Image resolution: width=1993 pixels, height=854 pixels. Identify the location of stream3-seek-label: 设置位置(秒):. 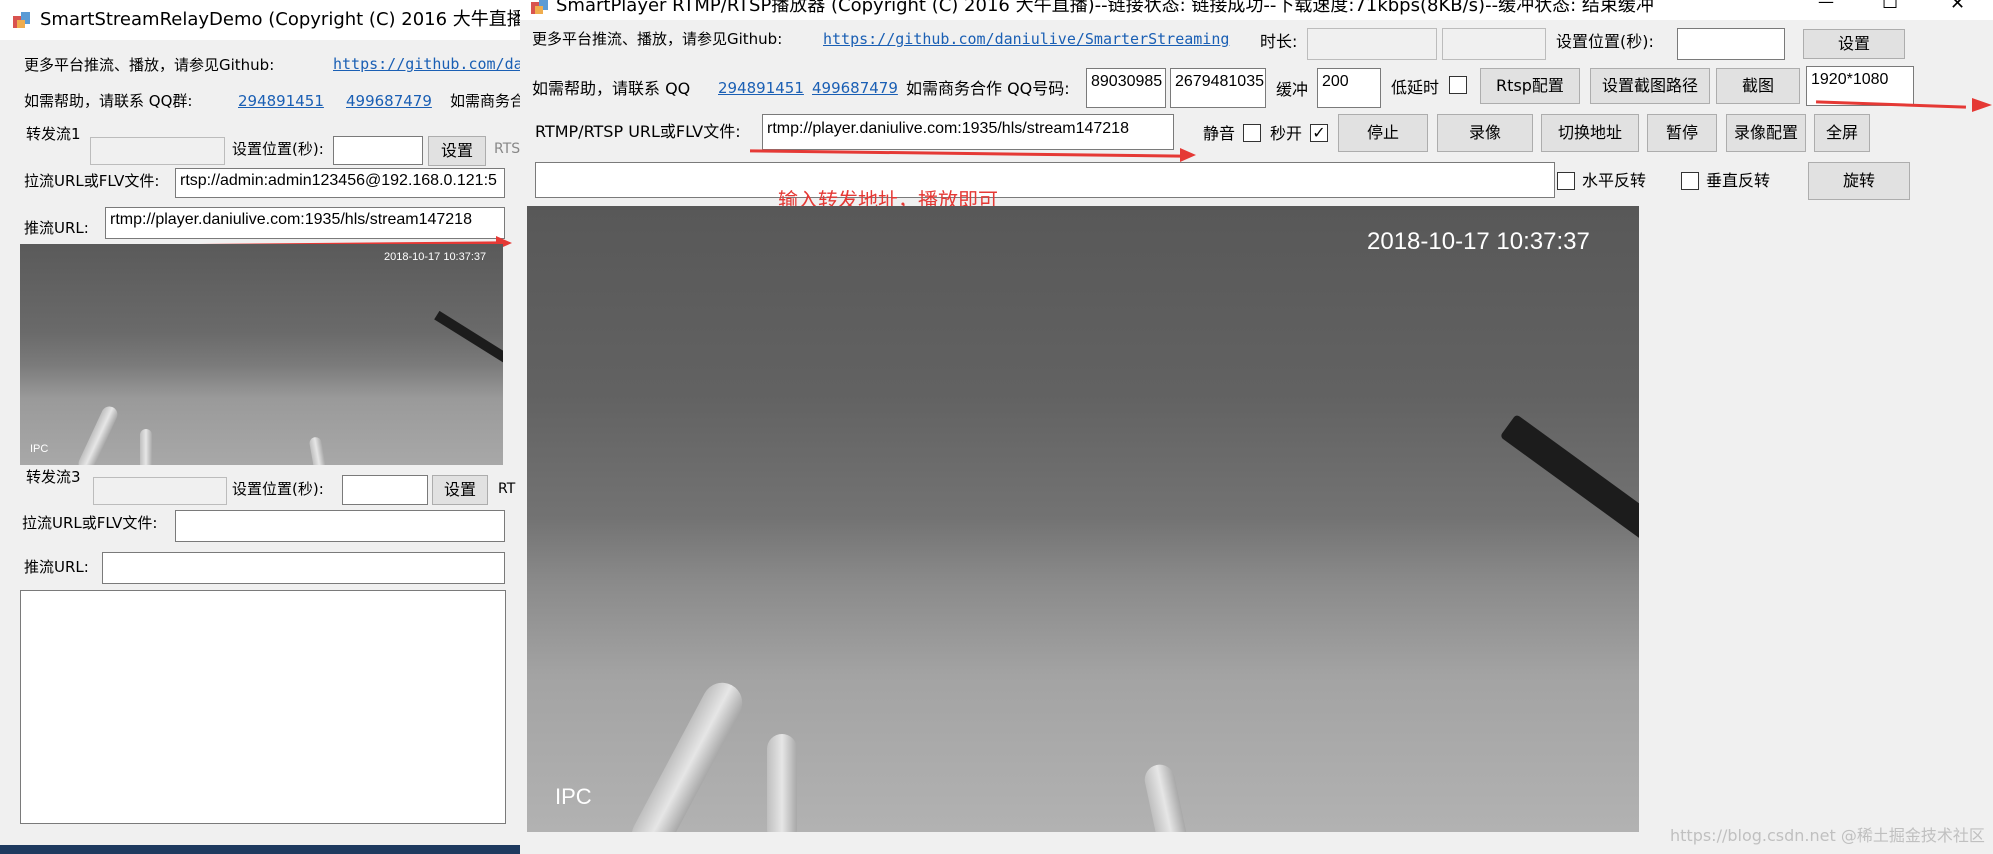
(278, 489).